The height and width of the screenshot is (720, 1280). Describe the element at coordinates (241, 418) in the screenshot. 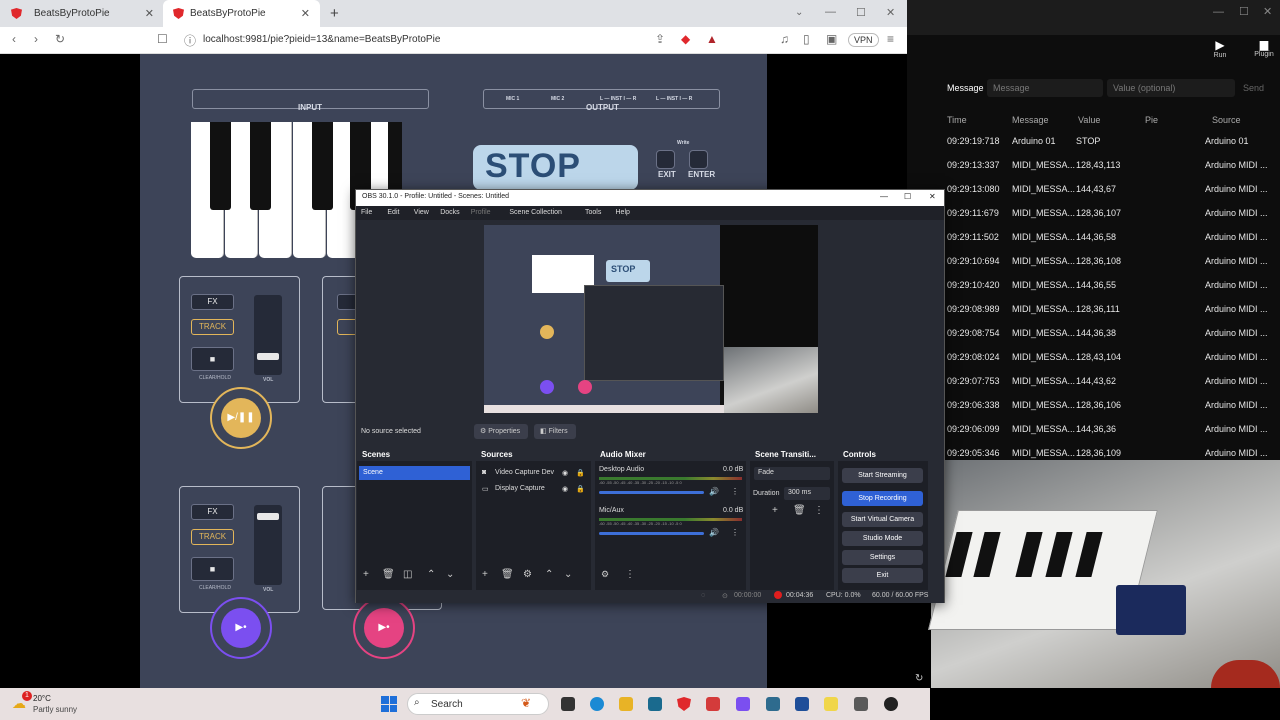

I see `play-button-gold: ▶/❚❚` at that location.